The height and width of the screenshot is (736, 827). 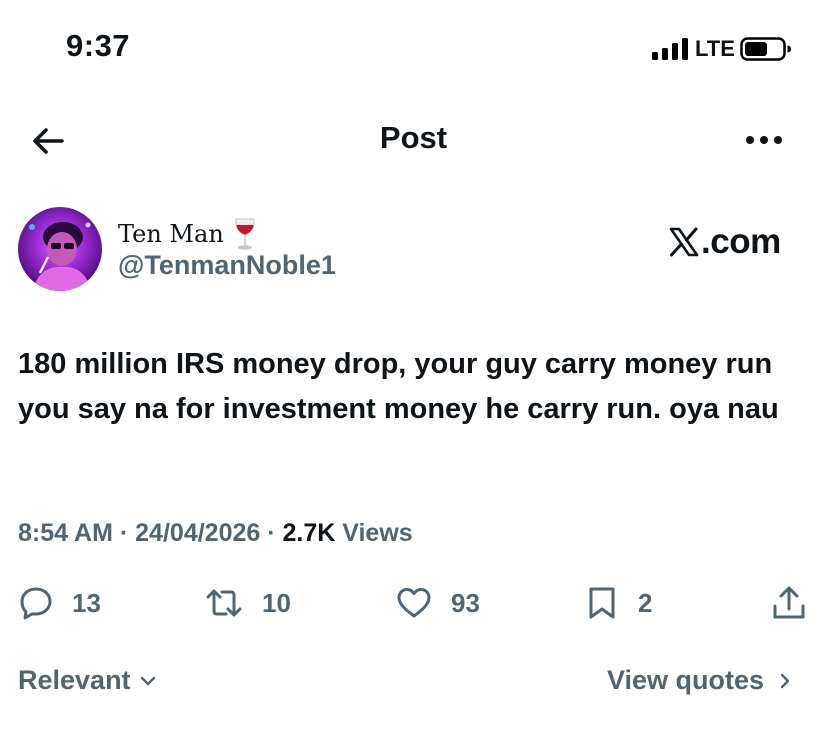 I want to click on wine-glass-icon, so click(x=245, y=234).